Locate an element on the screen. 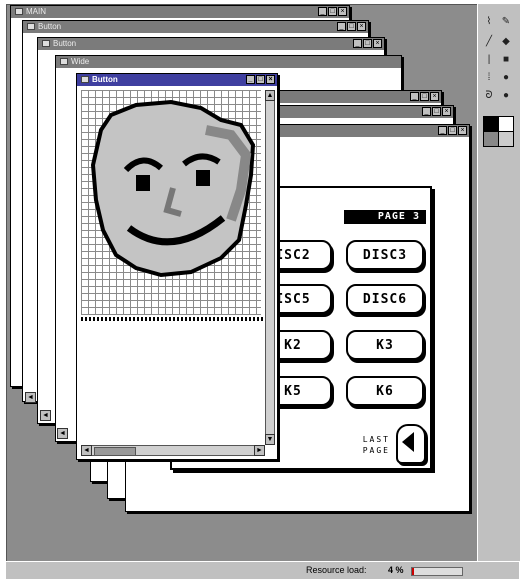 The height and width of the screenshot is (582, 523). scroll-up-button: ▲ is located at coordinates (270, 95).